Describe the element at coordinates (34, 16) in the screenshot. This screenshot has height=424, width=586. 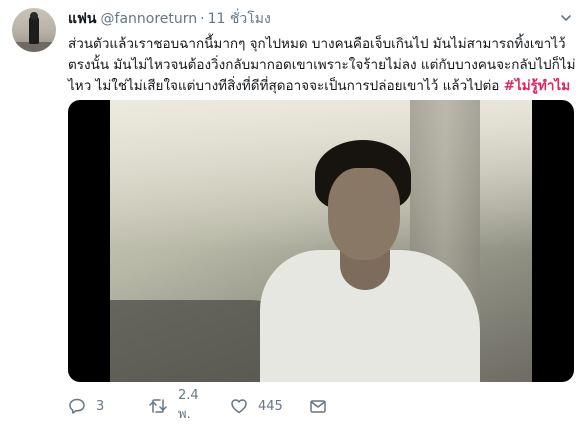
I see `avatar-figure-head` at that location.